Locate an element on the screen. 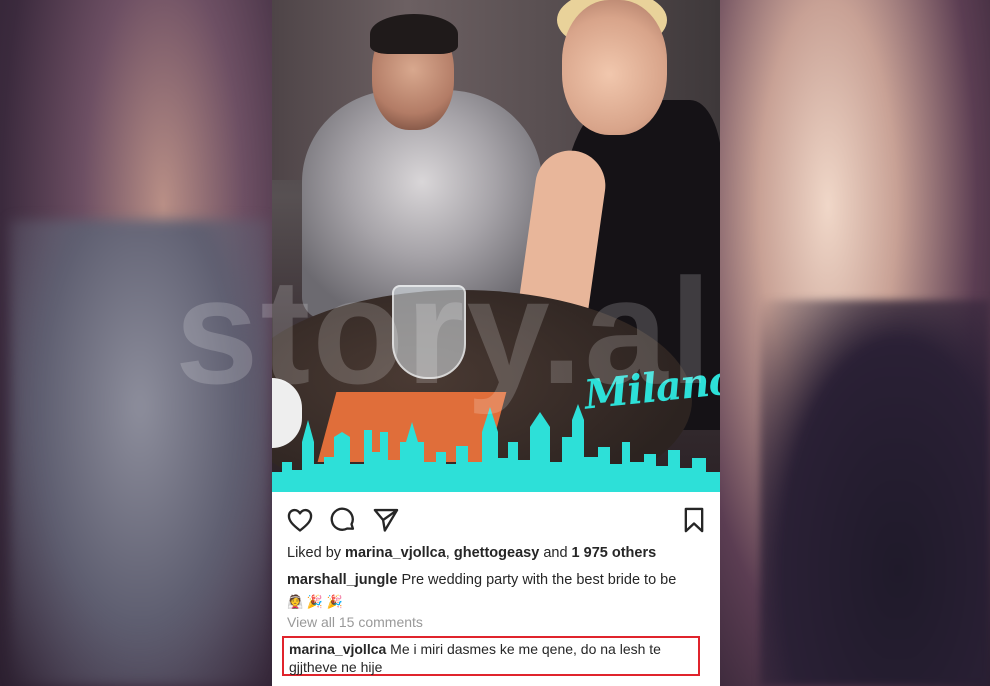 The width and height of the screenshot is (990, 686). view-all-comments-link: View all 15 comments is located at coordinates (355, 622).